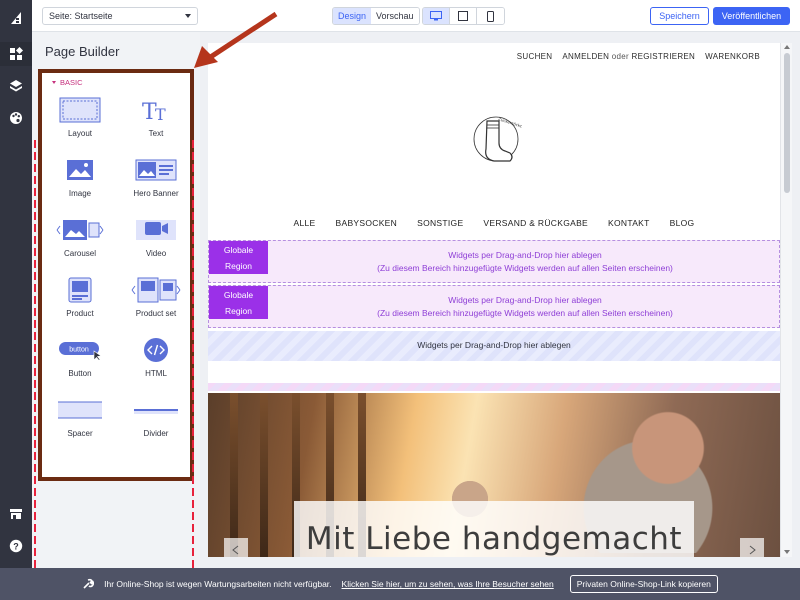  What do you see at coordinates (71, 82) in the screenshot?
I see `basic-section-label: BASIC` at bounding box center [71, 82].